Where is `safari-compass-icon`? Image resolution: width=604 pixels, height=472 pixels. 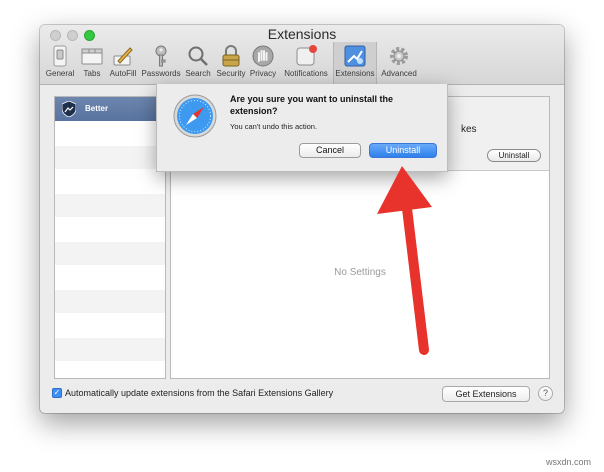
safari-compass-icon is located at coordinates (195, 116).